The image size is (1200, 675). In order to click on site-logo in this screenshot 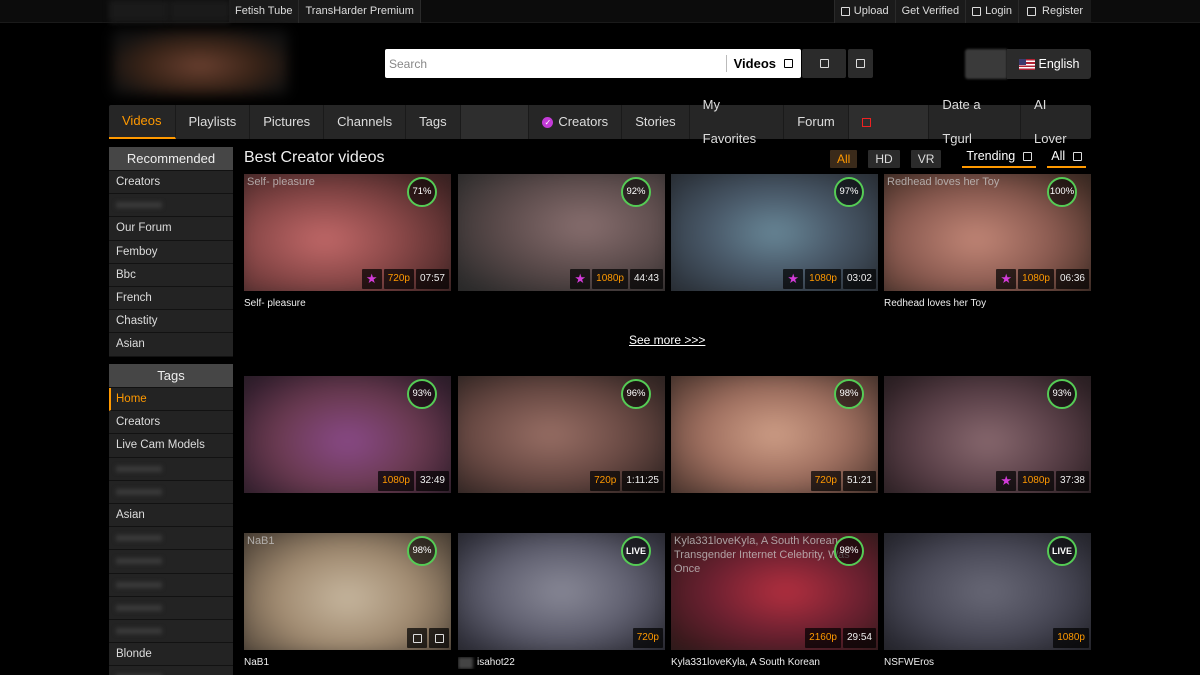, I will do `click(200, 62)`.